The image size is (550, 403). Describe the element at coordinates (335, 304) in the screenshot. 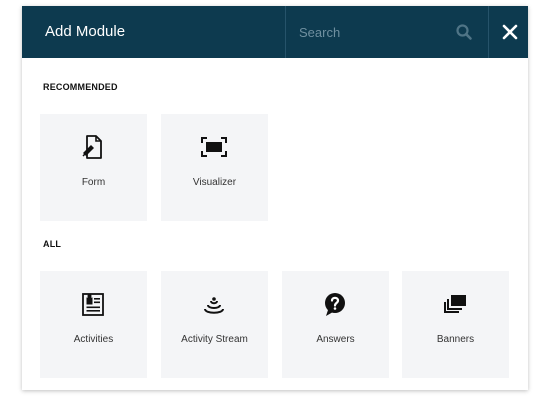

I see `answers-icon` at that location.